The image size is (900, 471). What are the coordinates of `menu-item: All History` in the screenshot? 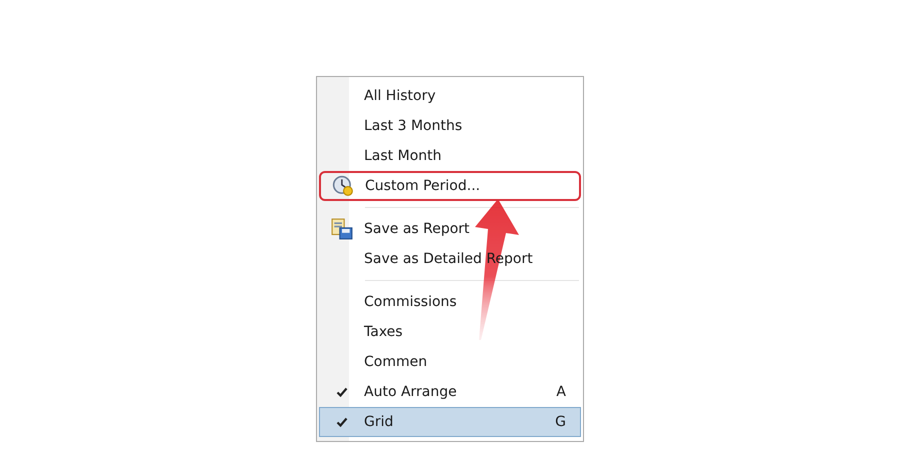 It's located at (450, 96).